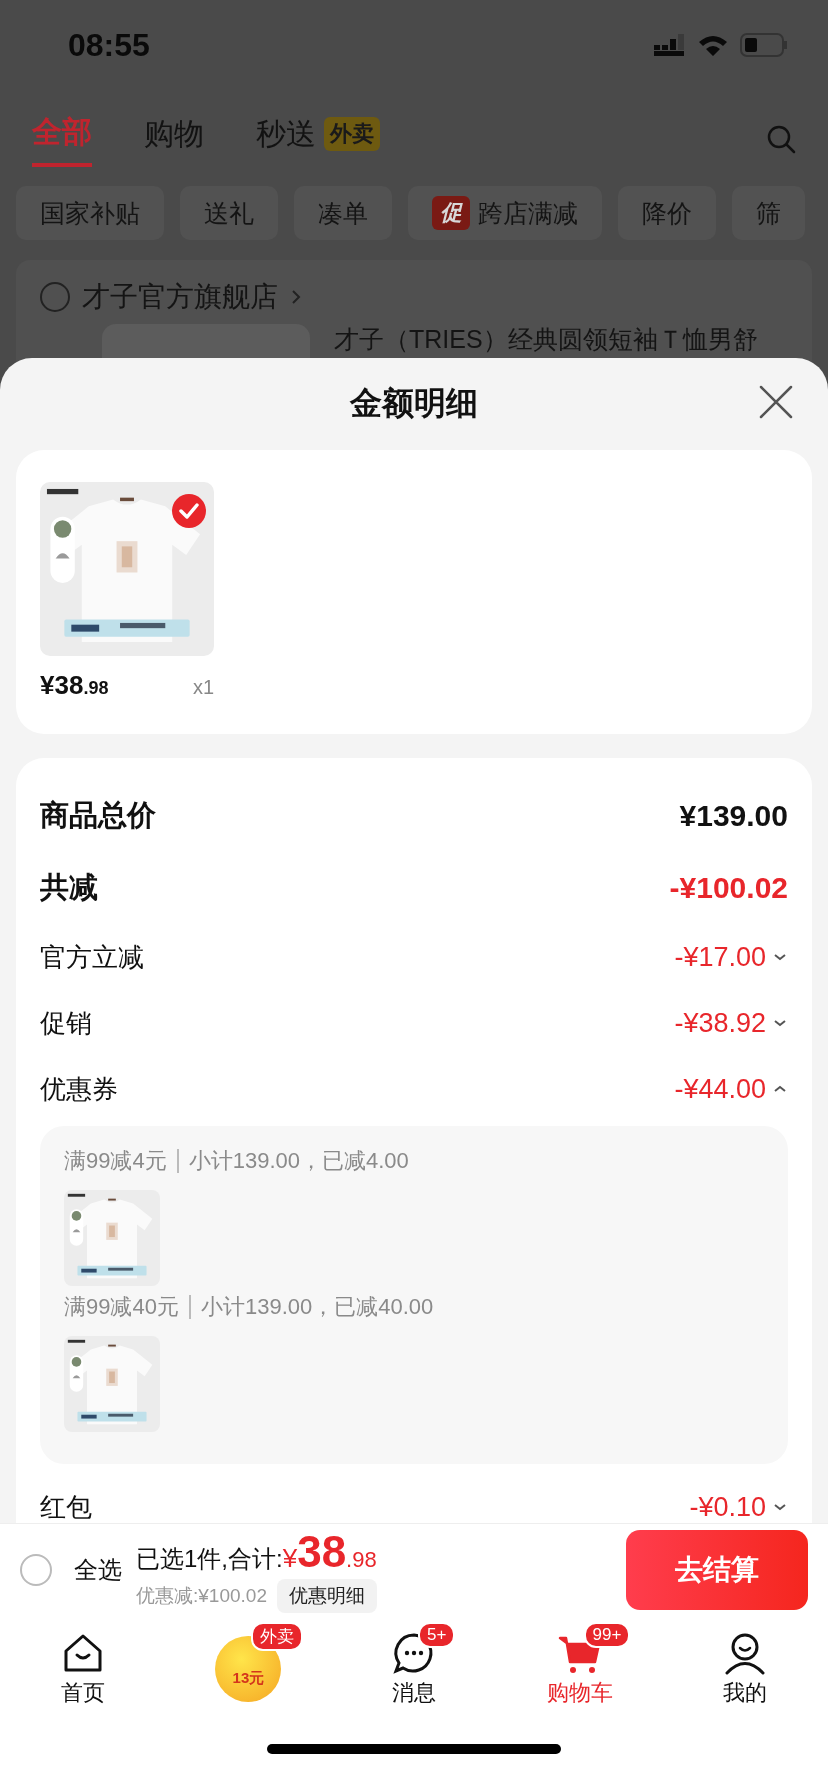  Describe the element at coordinates (318, 139) in the screenshot. I see `category-tab: 秒送 外卖` at that location.